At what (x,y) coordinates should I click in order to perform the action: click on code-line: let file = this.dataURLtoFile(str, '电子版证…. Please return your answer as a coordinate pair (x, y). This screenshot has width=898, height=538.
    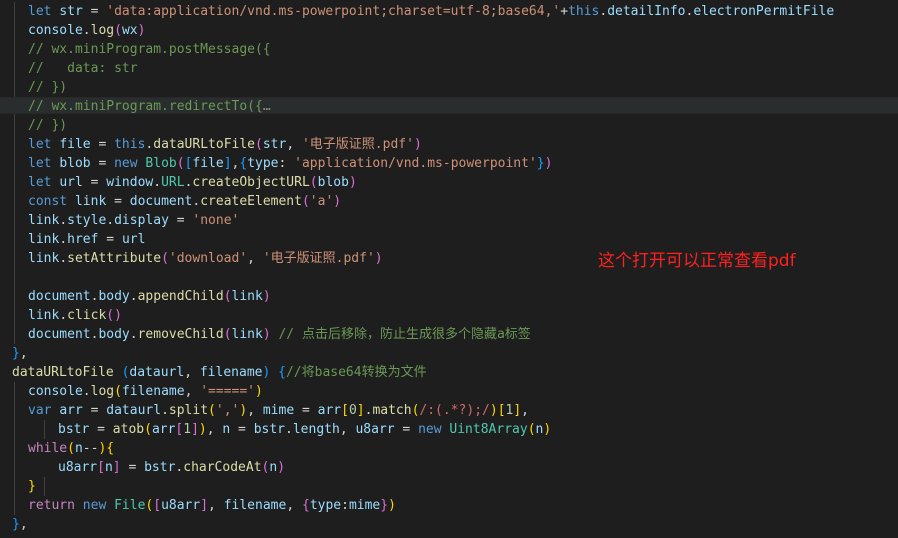
    Looking at the image, I should click on (449, 144).